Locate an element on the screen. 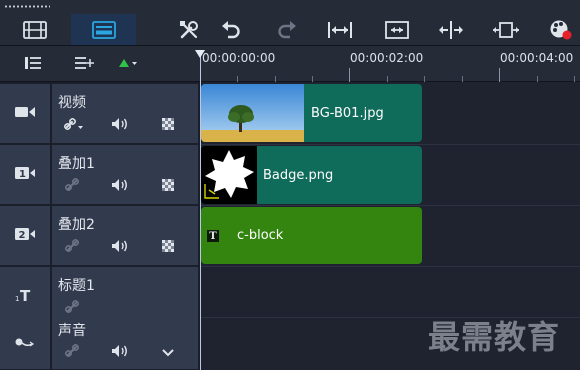 Image resolution: width=580 pixels, height=370 pixels. track-header-overlay-2: 2 叠加2 is located at coordinates (100, 236).